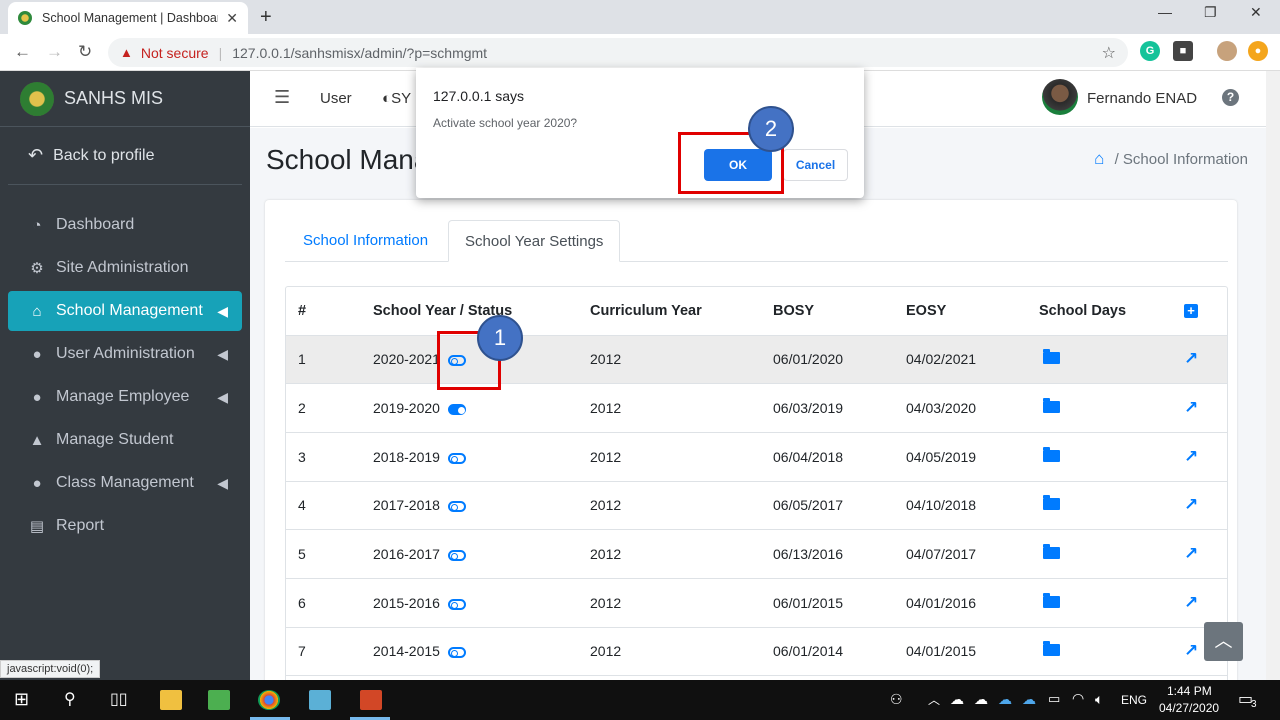  What do you see at coordinates (387, 98) in the screenshot?
I see `toggle-icon: ◐` at bounding box center [387, 98].